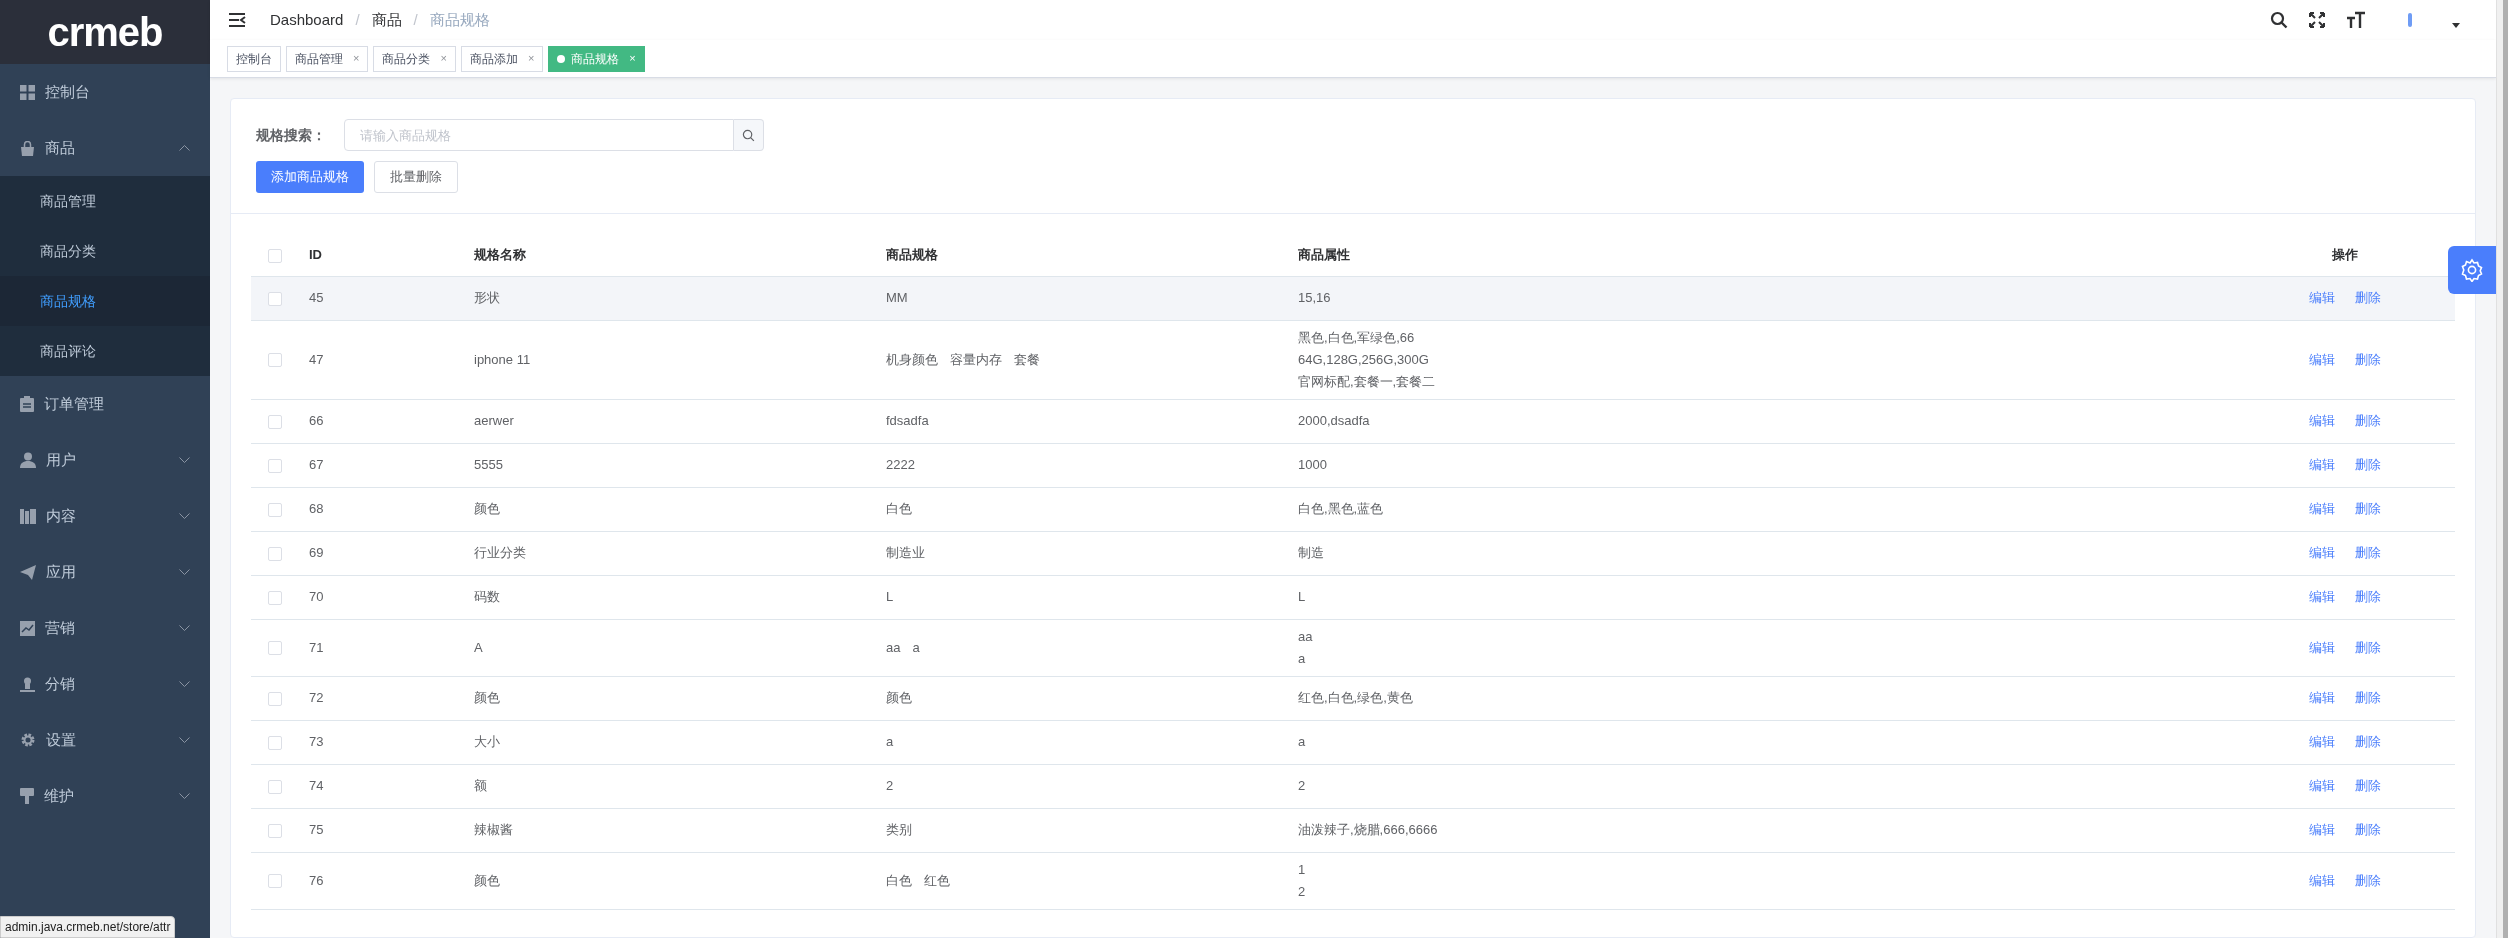 The height and width of the screenshot is (938, 2508). What do you see at coordinates (899, 698) in the screenshot?
I see `spec-text: 颜色` at bounding box center [899, 698].